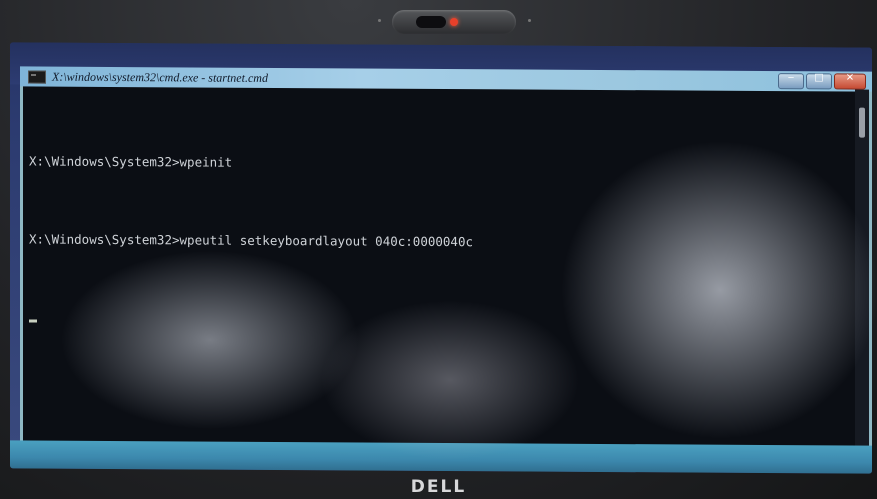 Image resolution: width=877 pixels, height=499 pixels. Describe the element at coordinates (850, 78) in the screenshot. I see `close-icon: ✕` at that location.